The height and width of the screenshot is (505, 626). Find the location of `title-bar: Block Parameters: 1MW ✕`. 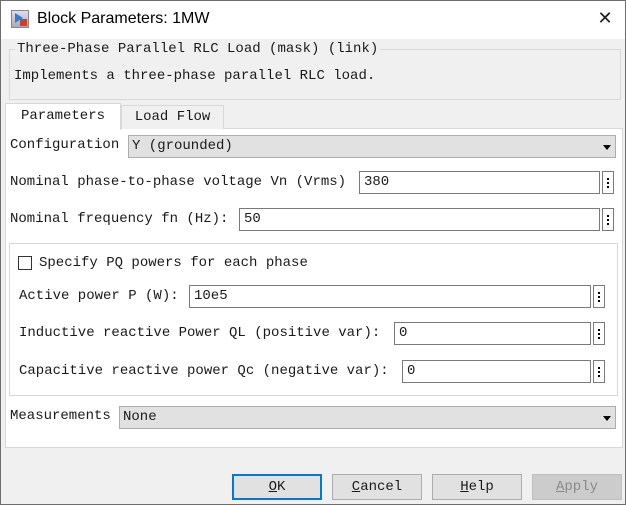

title-bar: Block Parameters: 1MW ✕ is located at coordinates (313, 20).